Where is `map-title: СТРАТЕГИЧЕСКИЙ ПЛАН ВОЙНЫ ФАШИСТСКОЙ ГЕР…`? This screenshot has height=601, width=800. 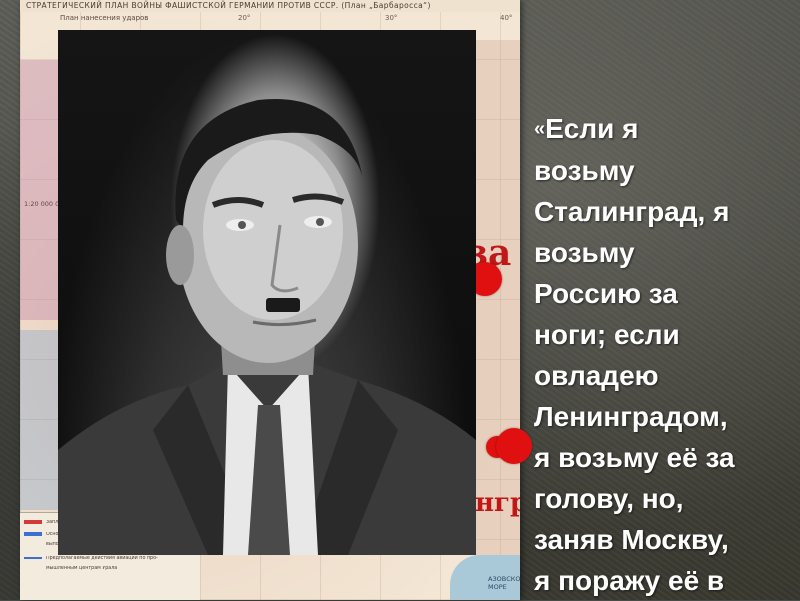
map-title: СТРАТЕГИЧЕСКИЙ ПЛАН ВОЙНЫ ФАШИСТСКОЙ ГЕР… is located at coordinates (270, 6).